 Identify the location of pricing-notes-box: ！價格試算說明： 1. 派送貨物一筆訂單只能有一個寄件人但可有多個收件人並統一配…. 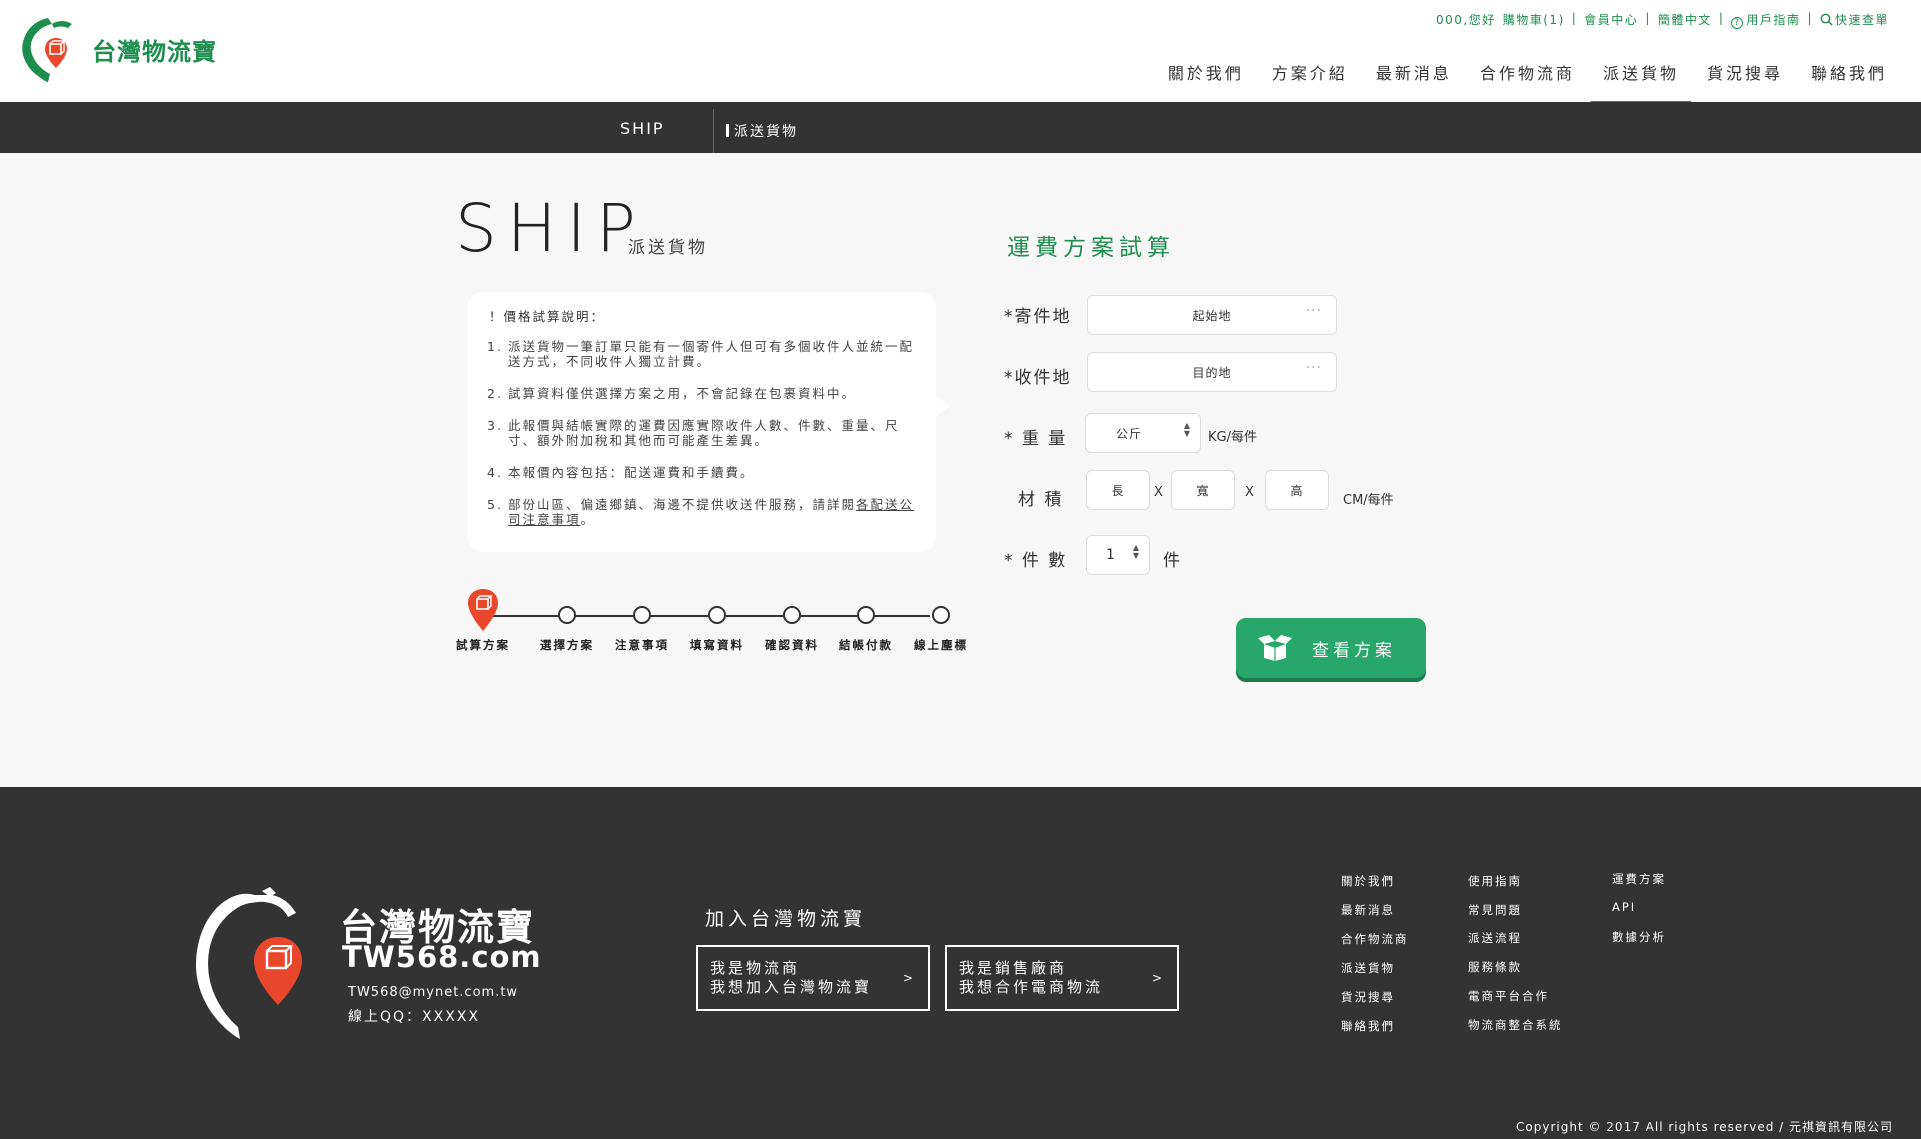
(708, 422).